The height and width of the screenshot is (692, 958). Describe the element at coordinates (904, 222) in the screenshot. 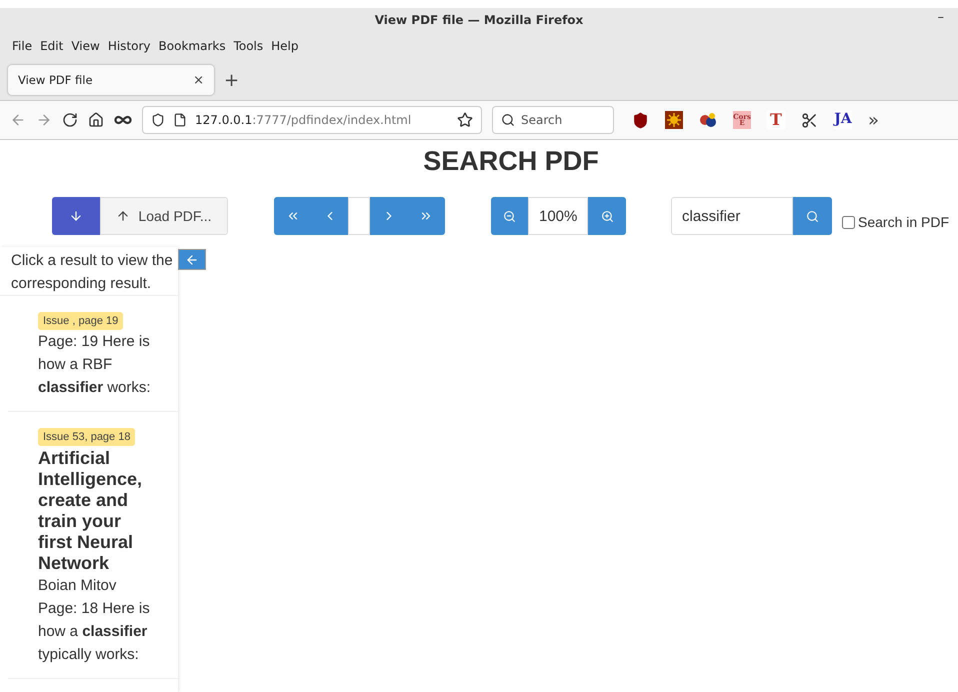

I see `checkbox-label: Search in PDF` at that location.